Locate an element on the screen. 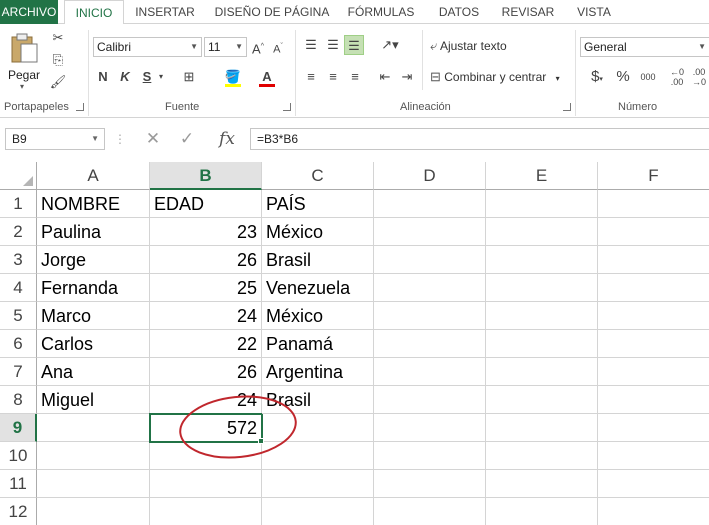  format-painter-icon: 🖌 is located at coordinates (58, 82).